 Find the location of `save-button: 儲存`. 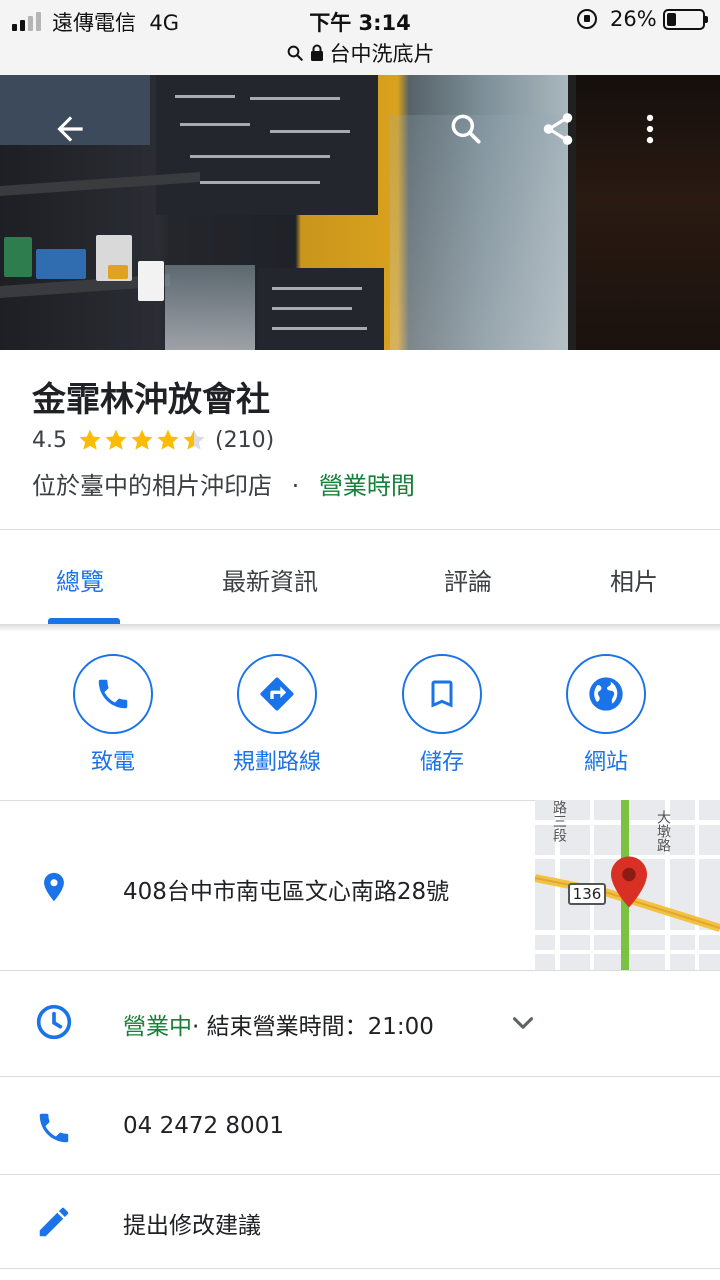

save-button: 儲存 is located at coordinates (442, 715).